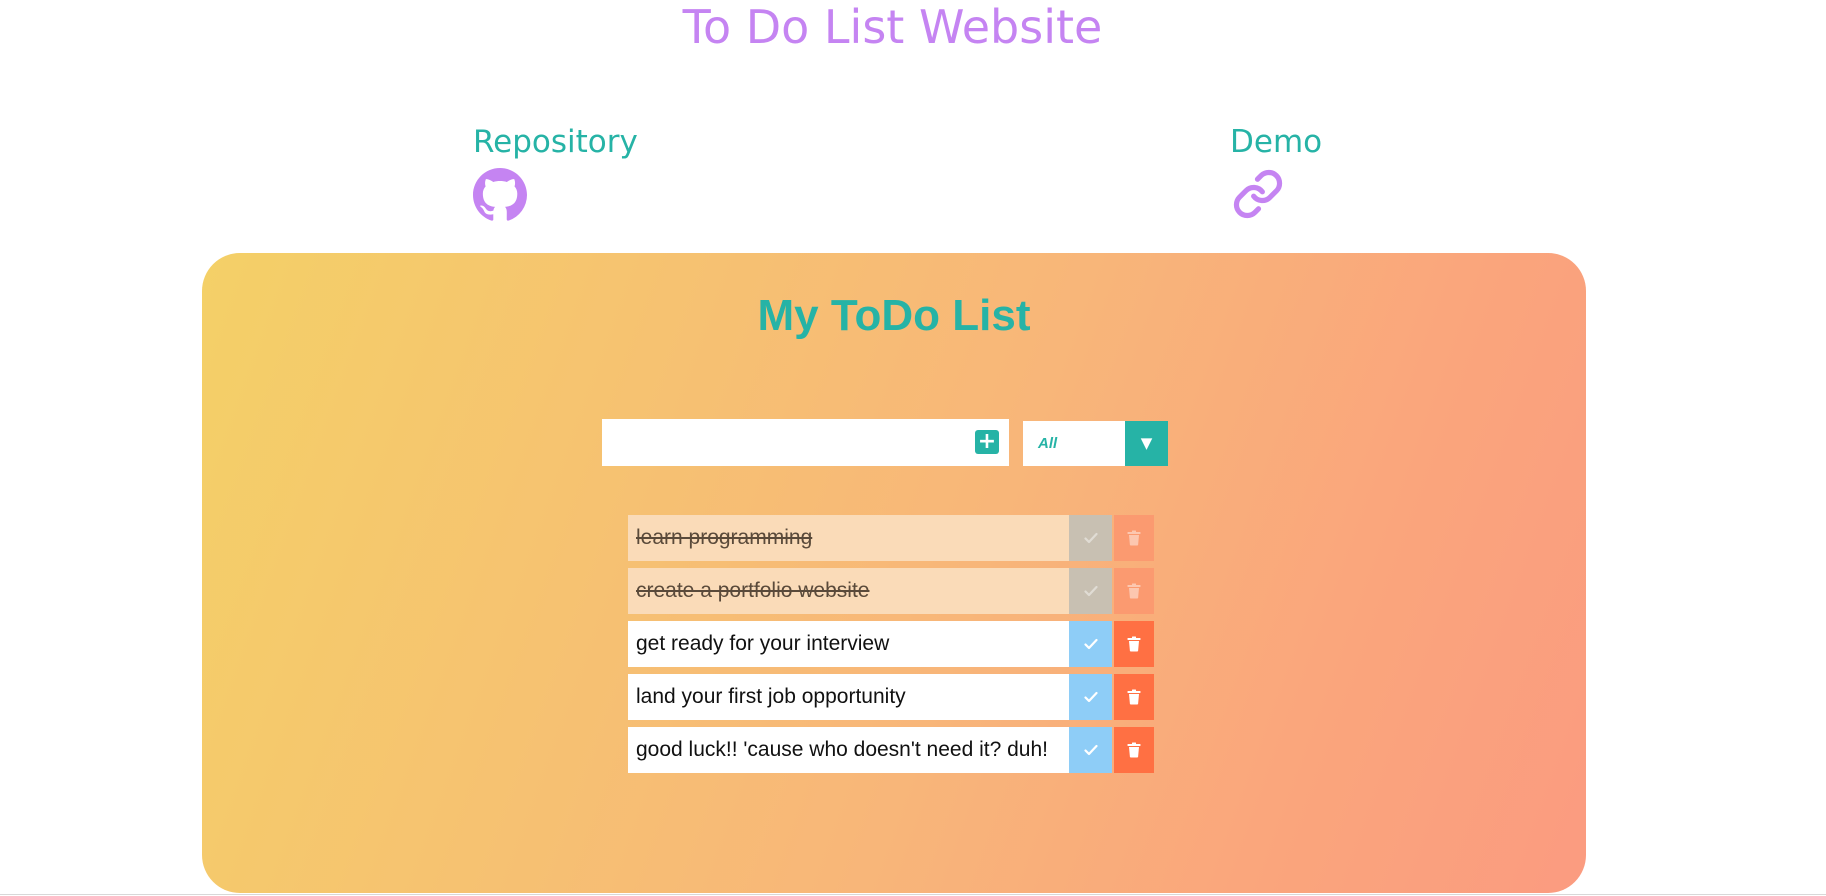 The width and height of the screenshot is (1826, 896). Describe the element at coordinates (848, 538) in the screenshot. I see `todo-item-text: learn programming` at that location.